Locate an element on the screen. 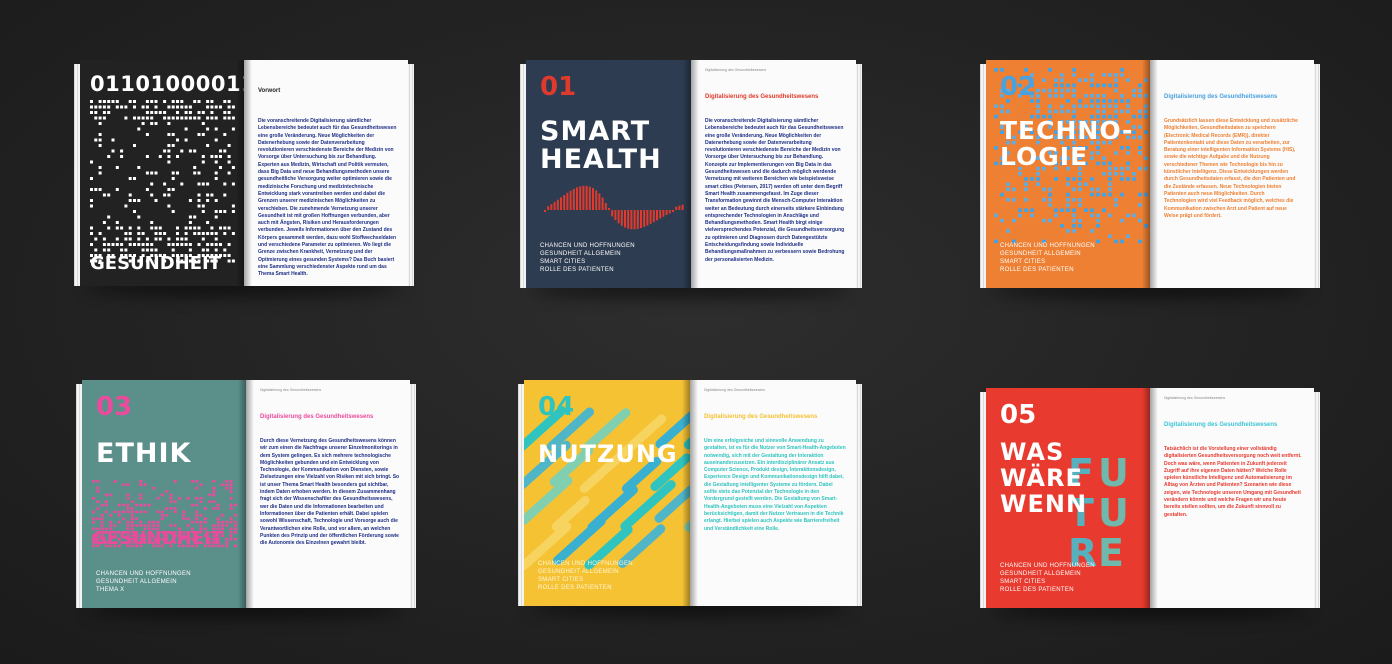 The height and width of the screenshot is (664, 1392). chapter-number: 04 is located at coordinates (556, 407).